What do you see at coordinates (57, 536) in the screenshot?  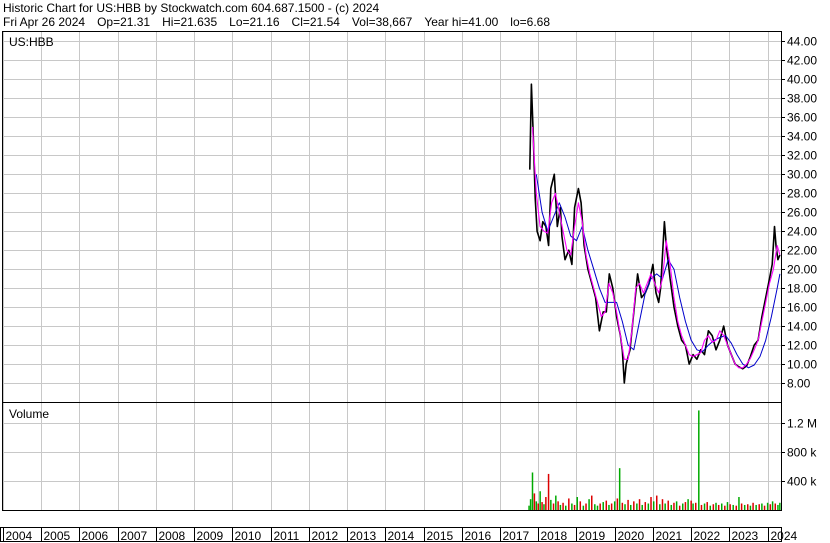 I see `year-tick-label: 2005` at bounding box center [57, 536].